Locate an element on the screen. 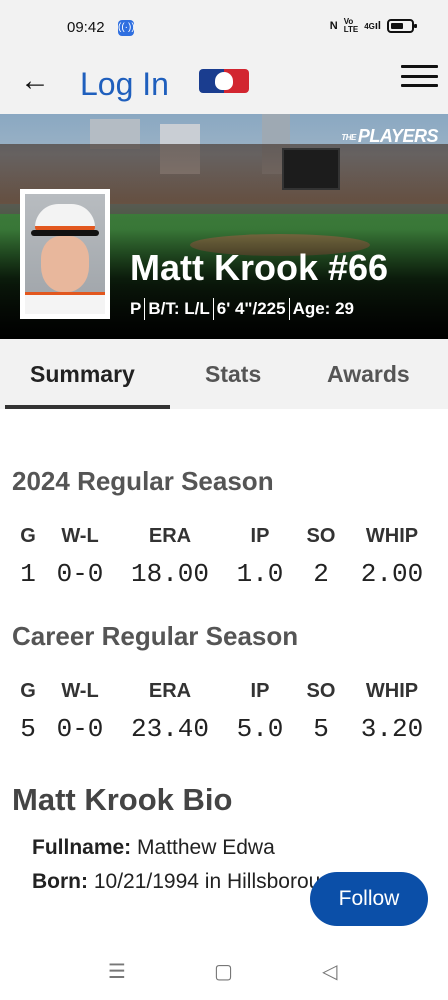 The width and height of the screenshot is (448, 1000). value-whip: 2.00 is located at coordinates (392, 574).